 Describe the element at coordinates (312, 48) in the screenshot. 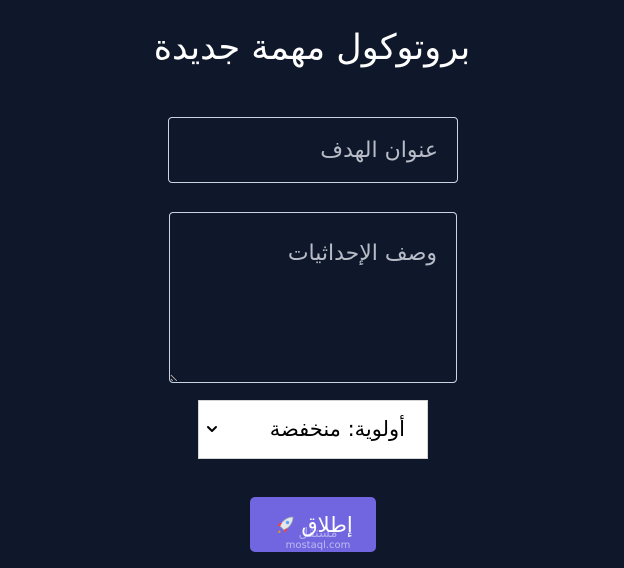

I see `page-title: بروتوكول مهمة جديدة` at that location.